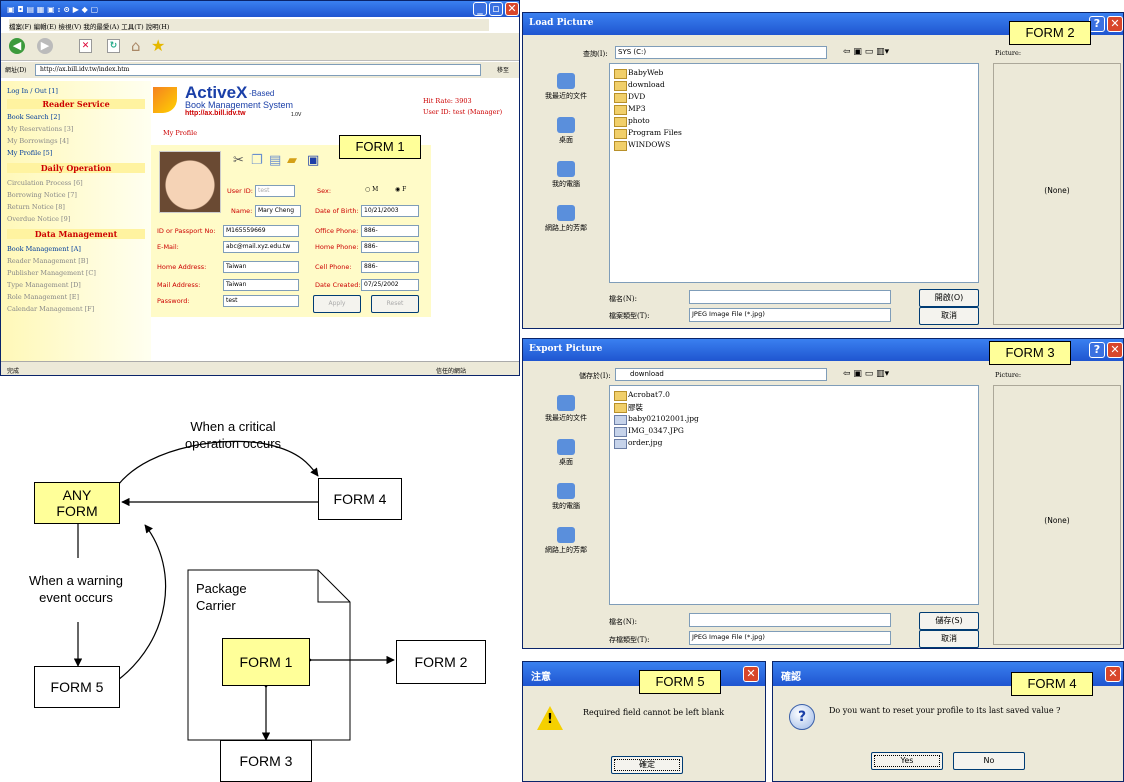 Image resolution: width=1124 pixels, height=782 pixels. I want to click on file-item: WINDOWS, so click(642, 145).